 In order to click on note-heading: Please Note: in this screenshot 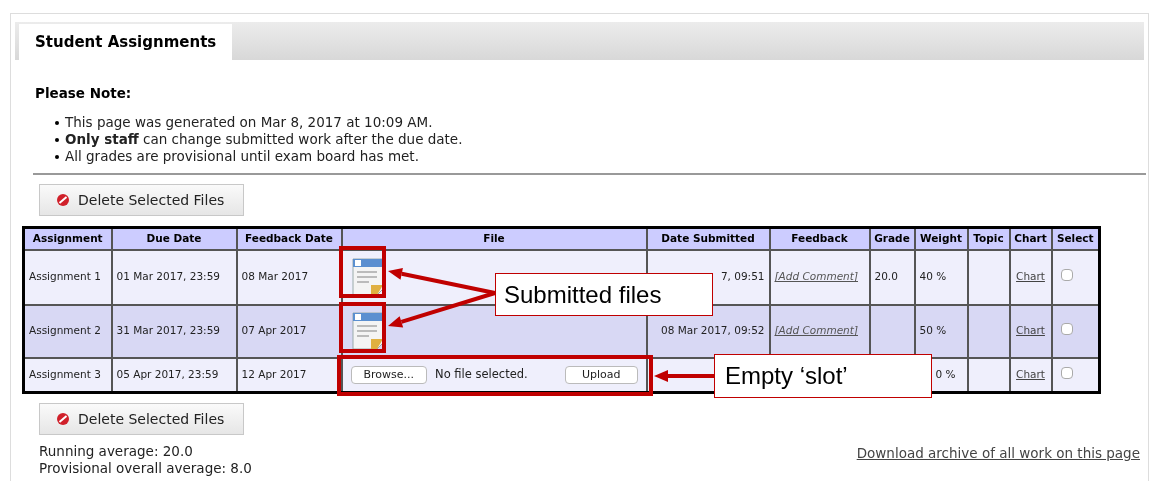, I will do `click(84, 93)`.